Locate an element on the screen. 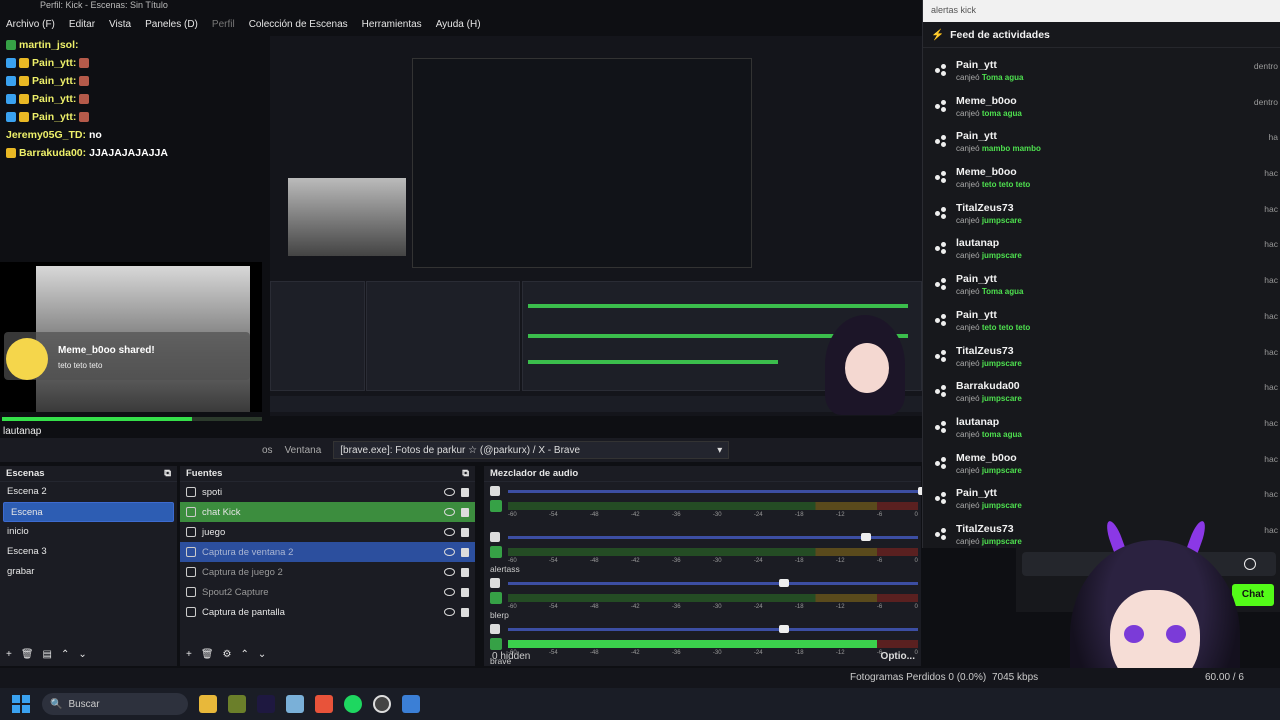 The image size is (1280, 720). source-item: chat Kick is located at coordinates (327, 512).